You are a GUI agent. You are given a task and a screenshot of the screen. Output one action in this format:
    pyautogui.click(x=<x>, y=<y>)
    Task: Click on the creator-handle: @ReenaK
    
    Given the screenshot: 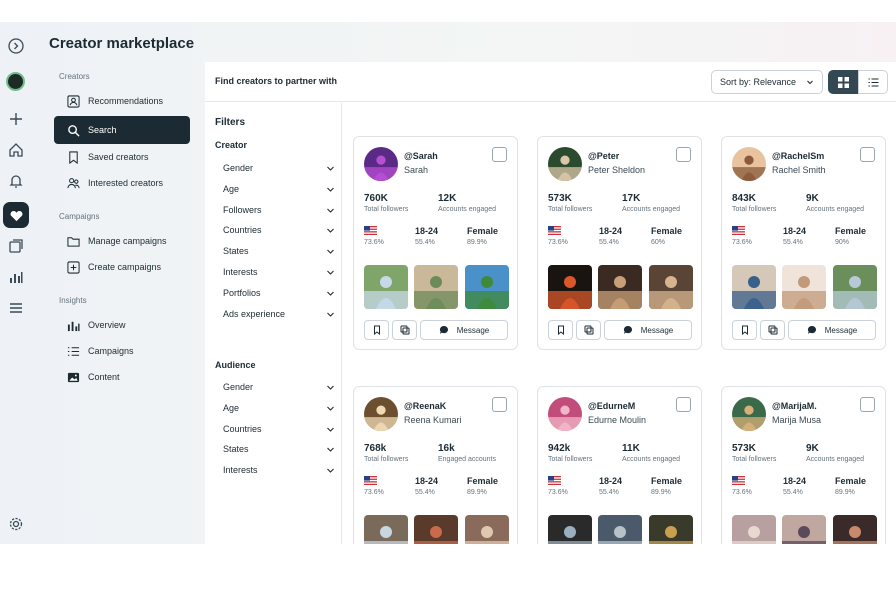 What is the action you would take?
    pyautogui.click(x=425, y=406)
    